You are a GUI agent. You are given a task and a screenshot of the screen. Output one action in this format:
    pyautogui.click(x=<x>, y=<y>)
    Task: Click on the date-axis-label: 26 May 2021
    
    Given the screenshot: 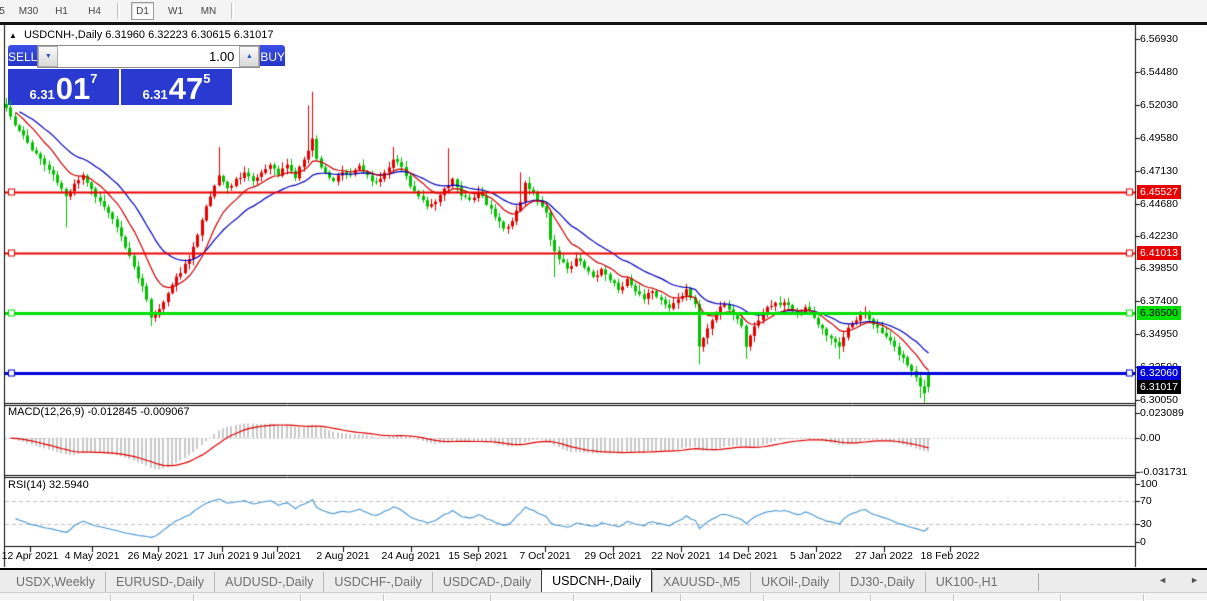 What is the action you would take?
    pyautogui.click(x=158, y=556)
    